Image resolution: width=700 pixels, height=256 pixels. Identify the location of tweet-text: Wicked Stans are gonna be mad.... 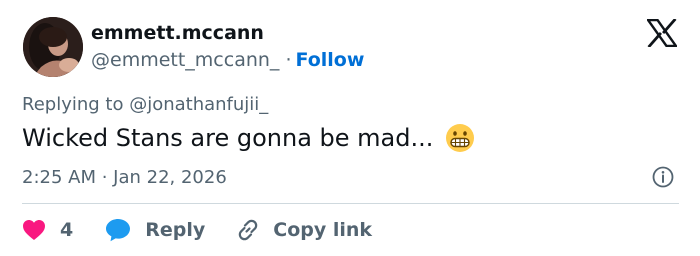
(248, 138).